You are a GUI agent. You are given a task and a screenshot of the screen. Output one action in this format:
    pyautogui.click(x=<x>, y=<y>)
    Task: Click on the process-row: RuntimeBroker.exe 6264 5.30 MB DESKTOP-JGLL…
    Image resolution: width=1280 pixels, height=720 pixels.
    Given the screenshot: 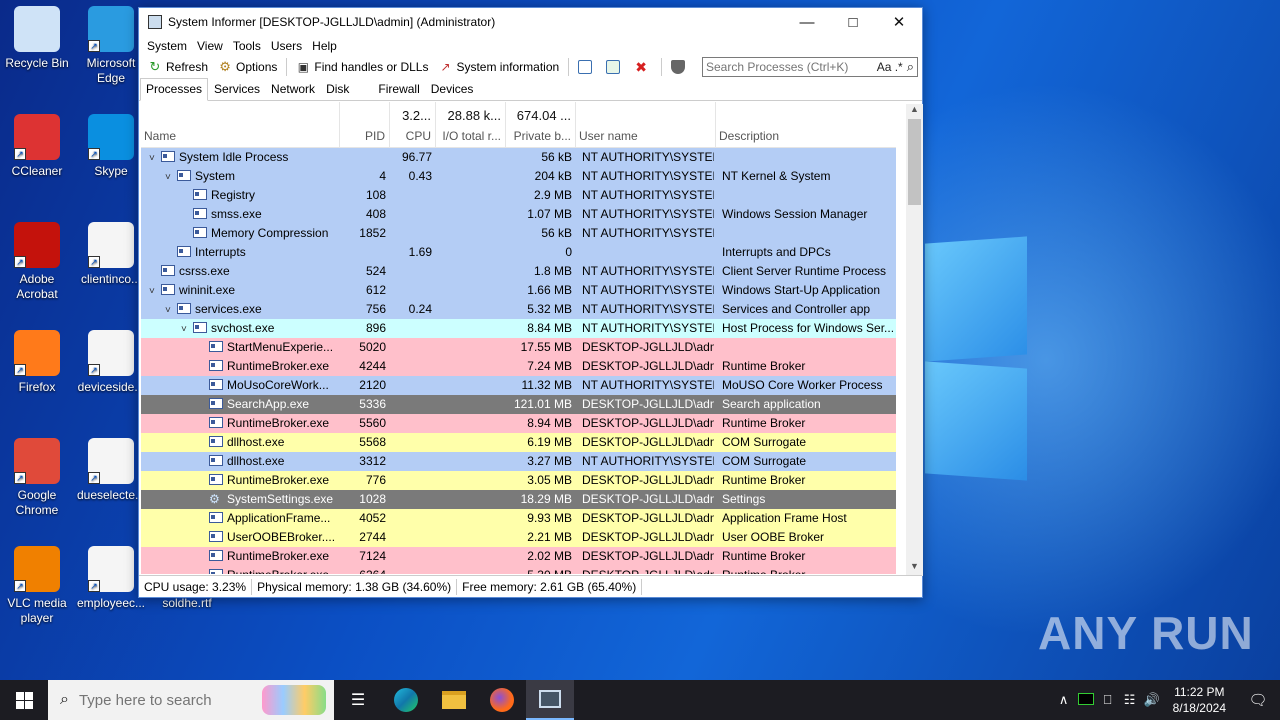 What is the action you would take?
    pyautogui.click(x=518, y=570)
    